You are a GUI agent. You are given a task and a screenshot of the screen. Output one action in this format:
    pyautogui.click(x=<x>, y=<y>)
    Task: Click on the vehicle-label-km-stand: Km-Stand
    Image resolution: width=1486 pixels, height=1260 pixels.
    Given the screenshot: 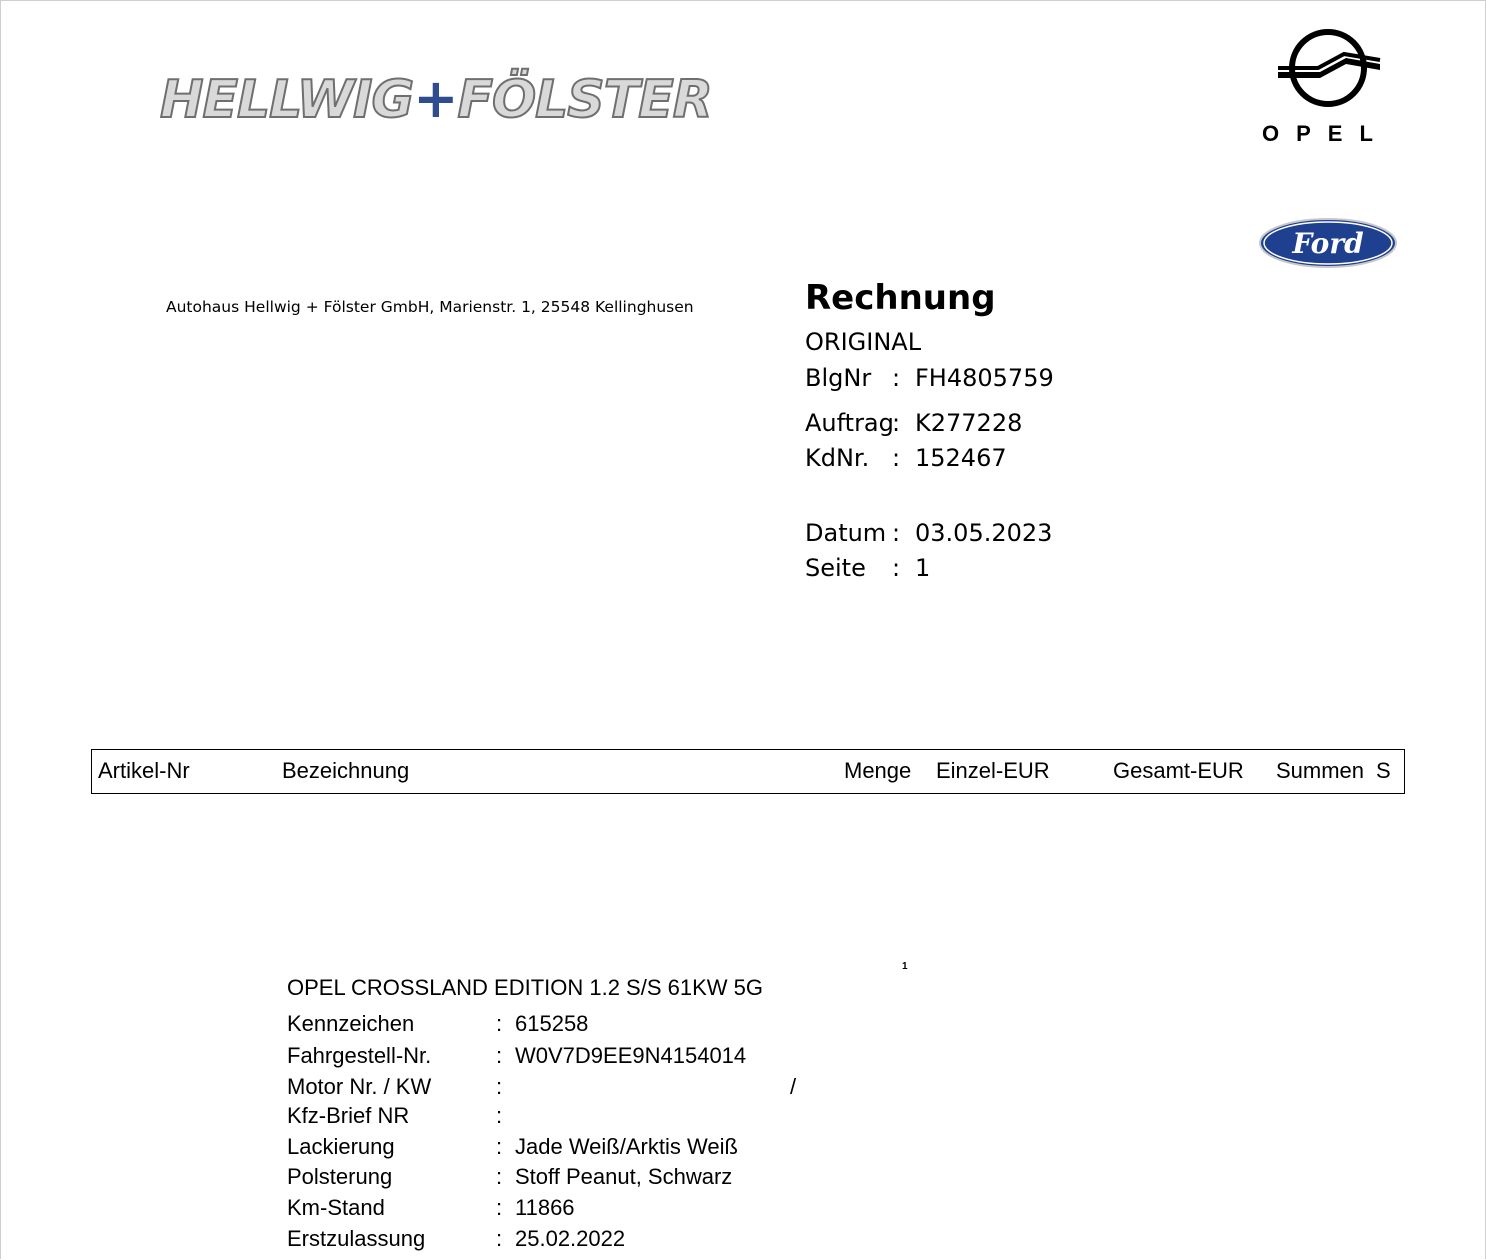 What is the action you would take?
    pyautogui.click(x=336, y=1207)
    